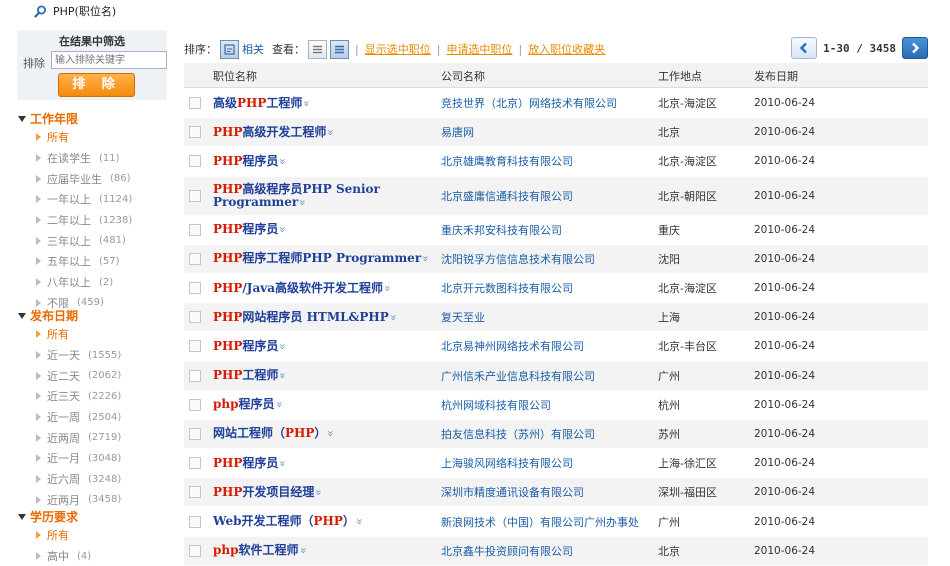 The width and height of the screenshot is (950, 566). What do you see at coordinates (92, 458) in the screenshot?
I see `facet-option: 近一月 (3048)` at bounding box center [92, 458].